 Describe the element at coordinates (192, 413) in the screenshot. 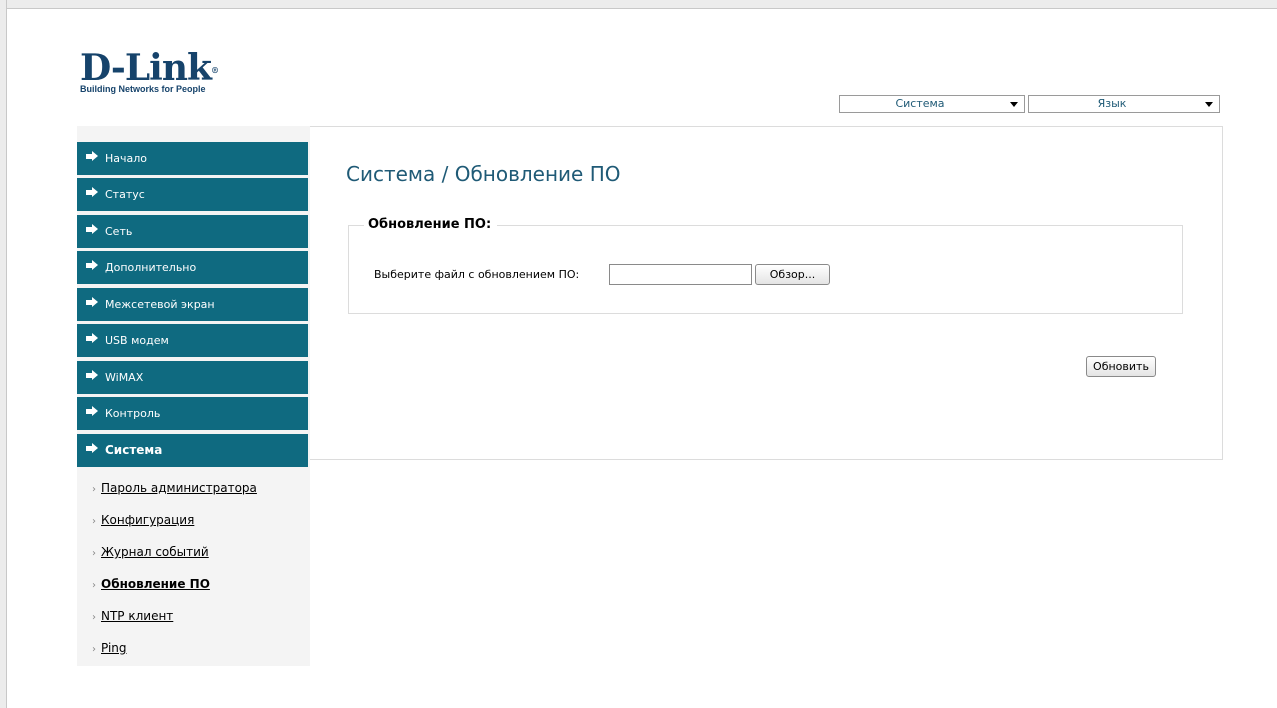

I see `menu-item-control: Контроль` at that location.